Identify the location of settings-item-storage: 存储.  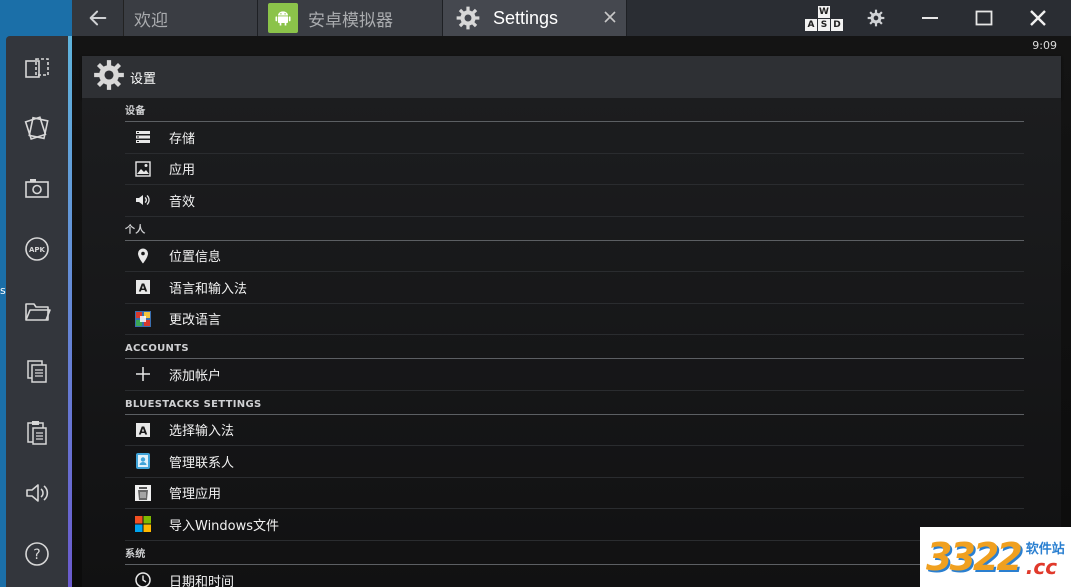
(574, 138).